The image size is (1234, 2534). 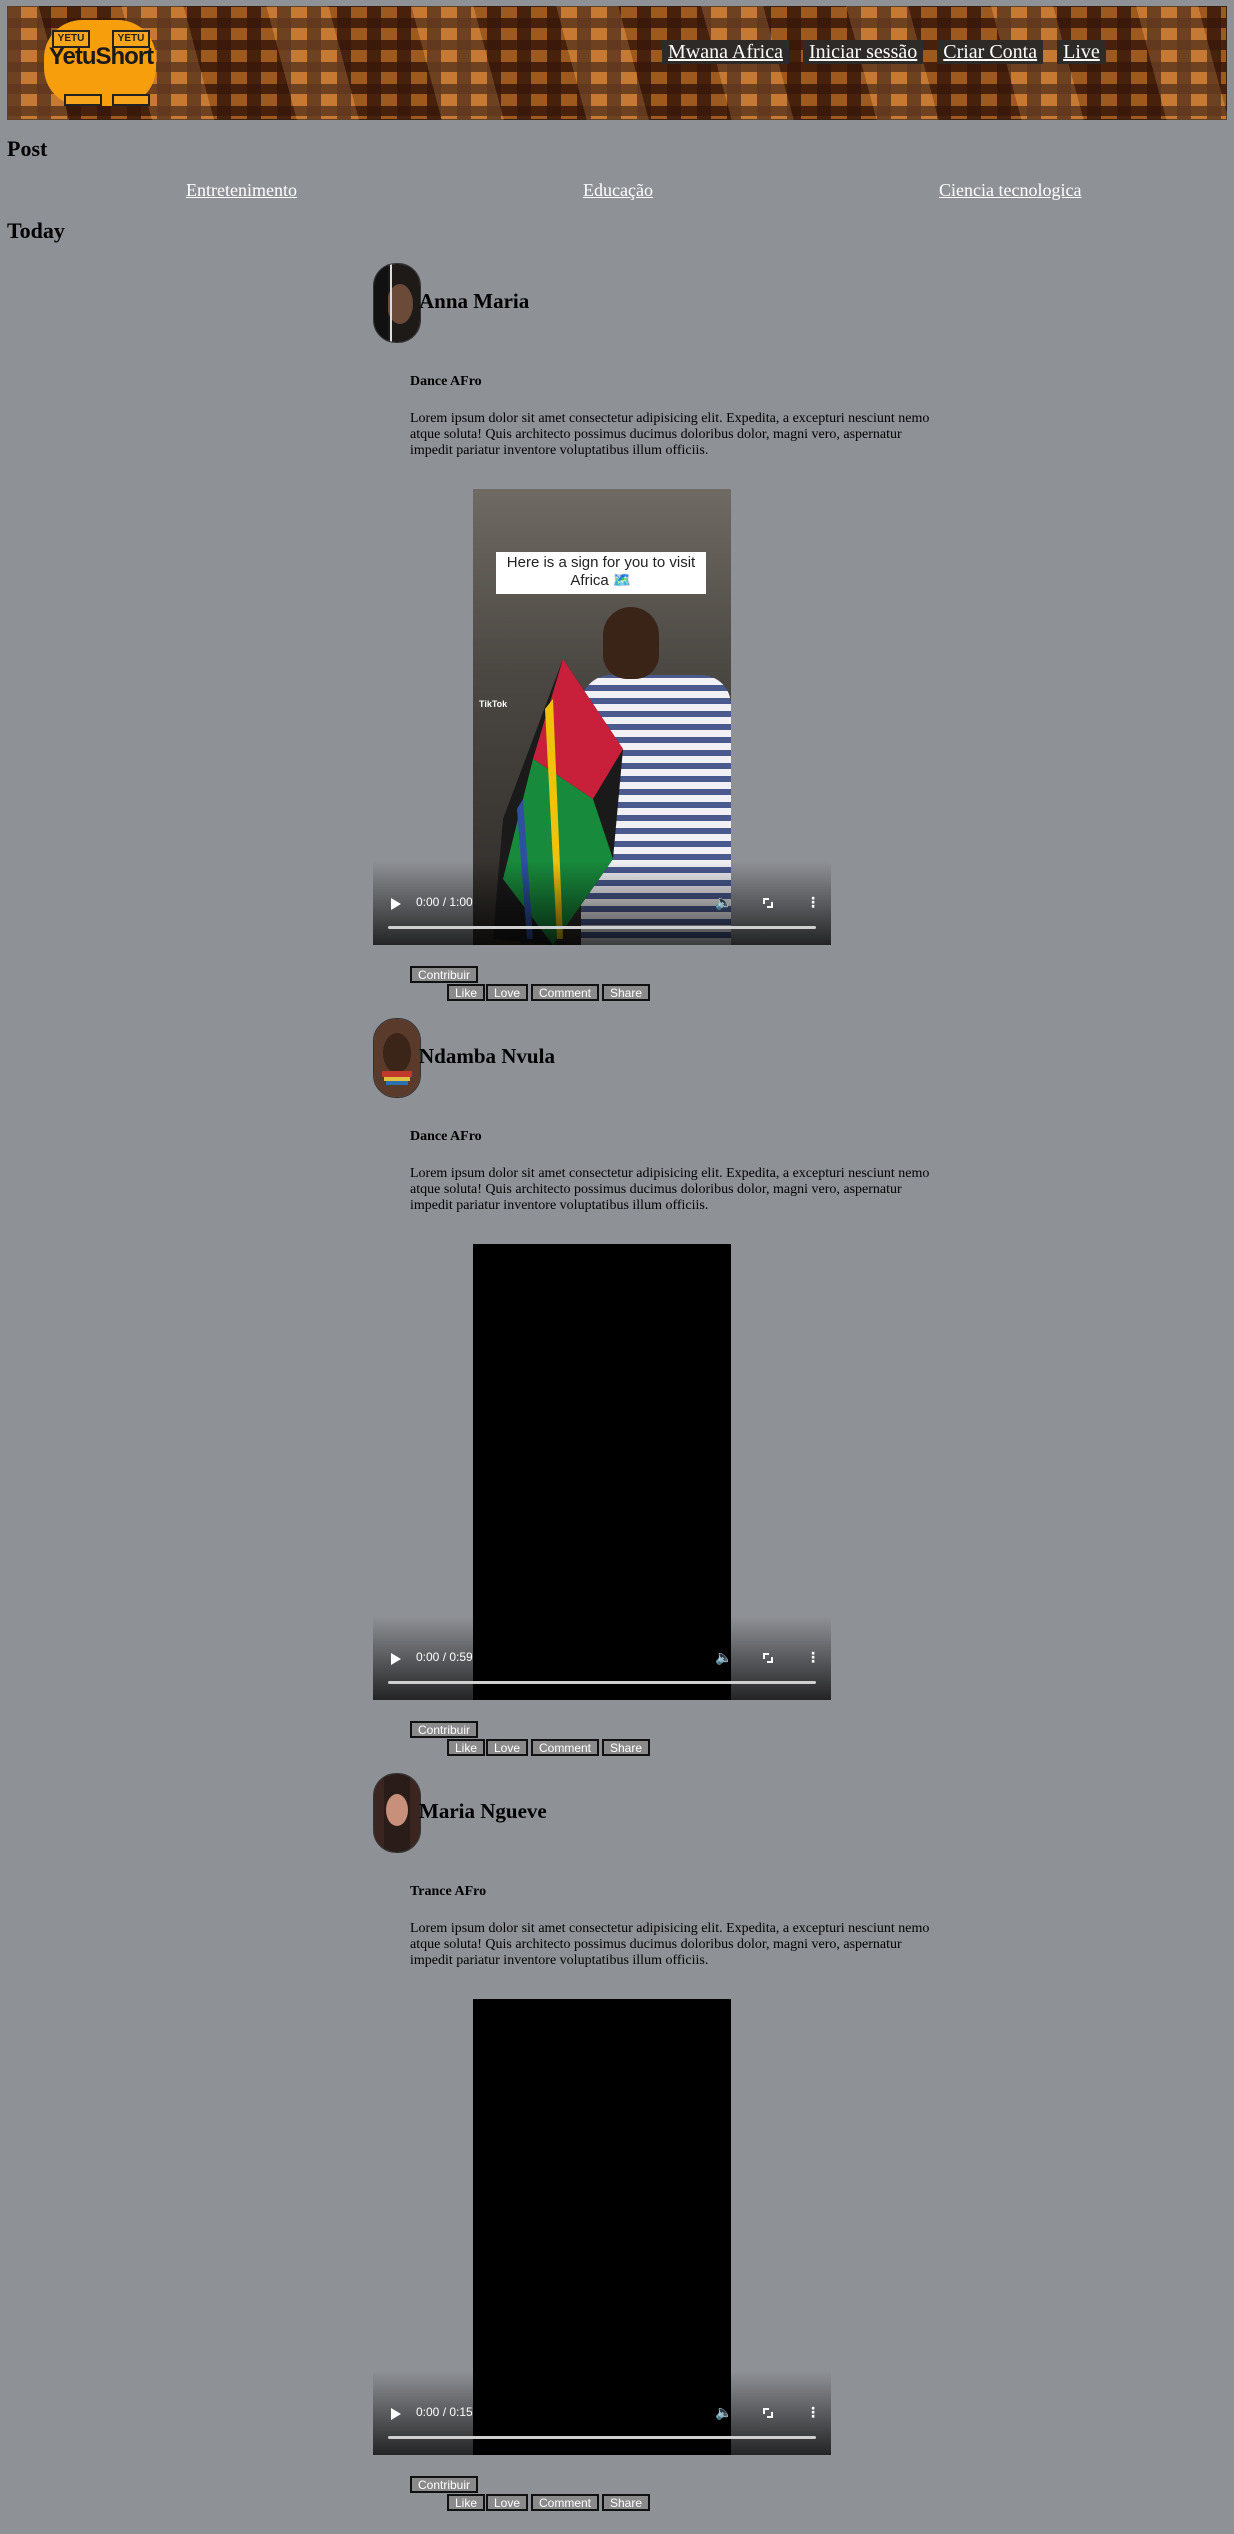 I want to click on video-player: 0:00 / 0:15 🔈 ⋮, so click(x=602, y=2227).